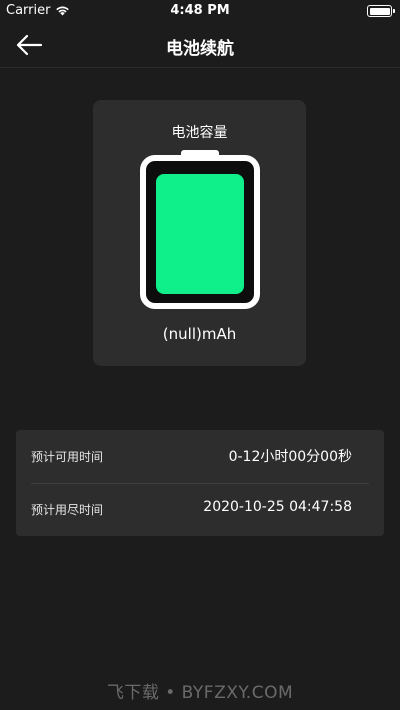 This screenshot has height=710, width=400. I want to click on depletion-time-value: 2020-10-25 04:47:58, so click(277, 507).